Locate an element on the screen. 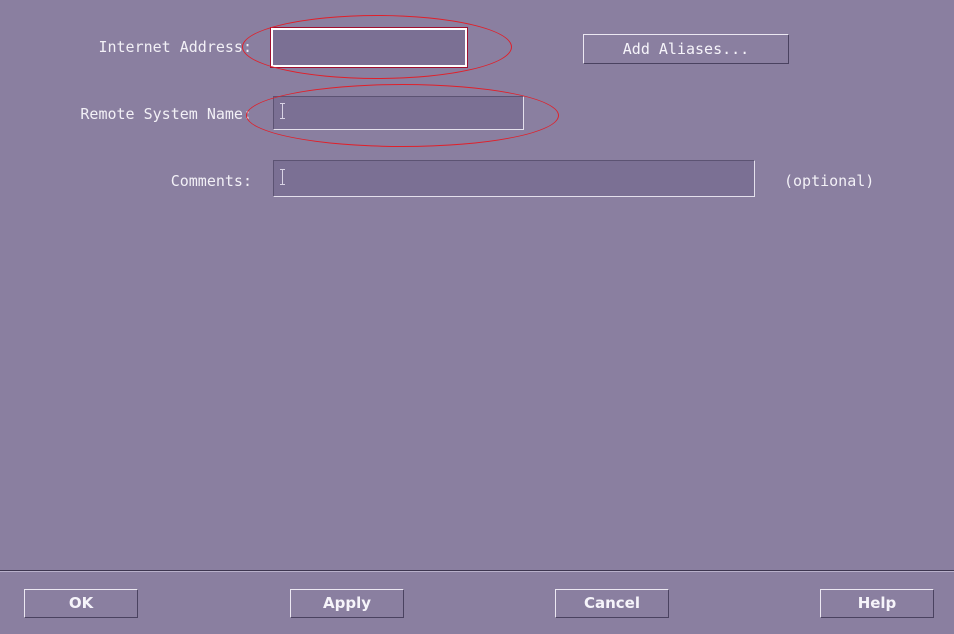 The height and width of the screenshot is (634, 954). remote-system-name-input is located at coordinates (398, 113).